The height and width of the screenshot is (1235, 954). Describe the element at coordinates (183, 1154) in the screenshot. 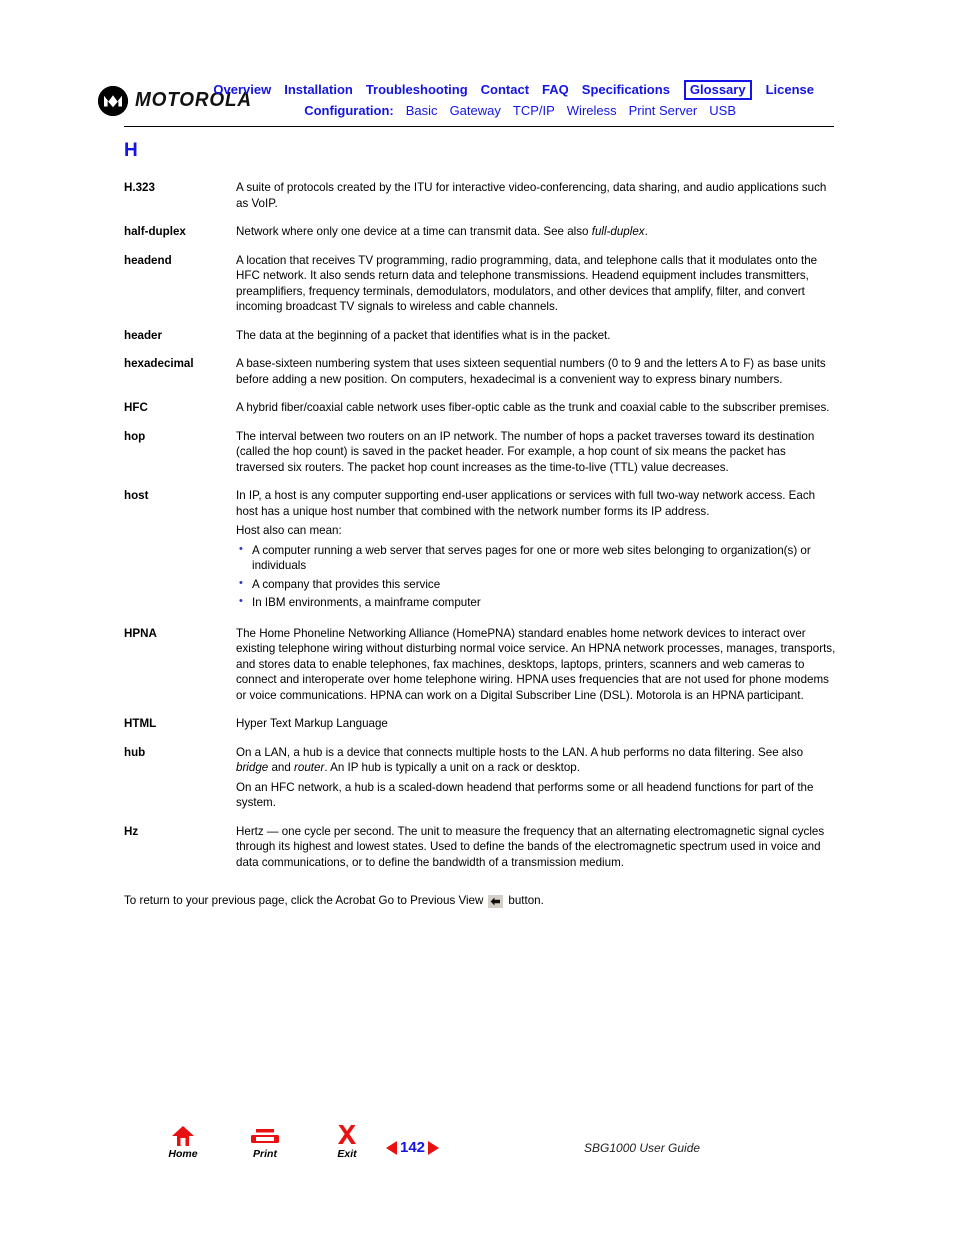

I see `home-label: Home` at that location.